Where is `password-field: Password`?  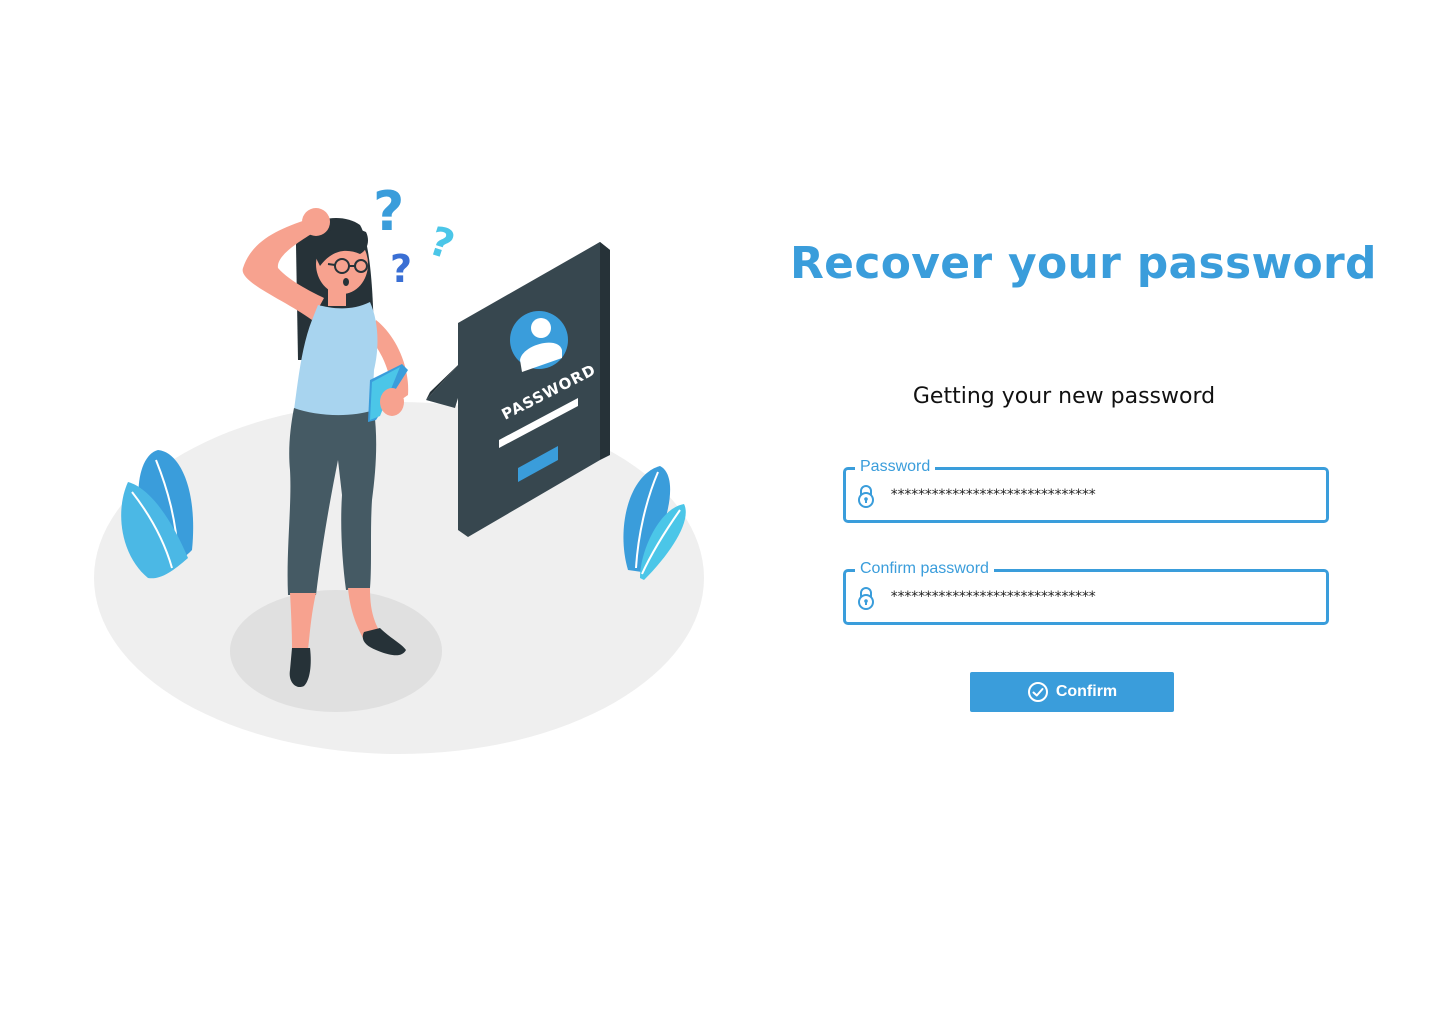 password-field: Password is located at coordinates (1086, 490).